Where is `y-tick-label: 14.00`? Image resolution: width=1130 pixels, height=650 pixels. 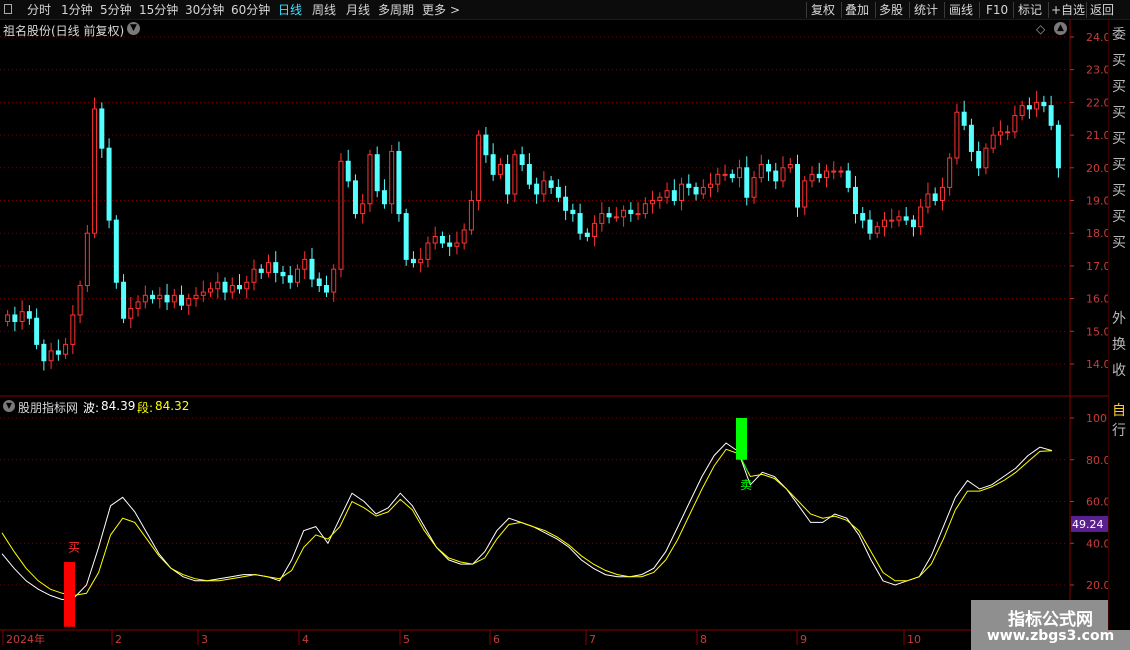
y-tick-label: 14.00 is located at coordinates (1097, 364).